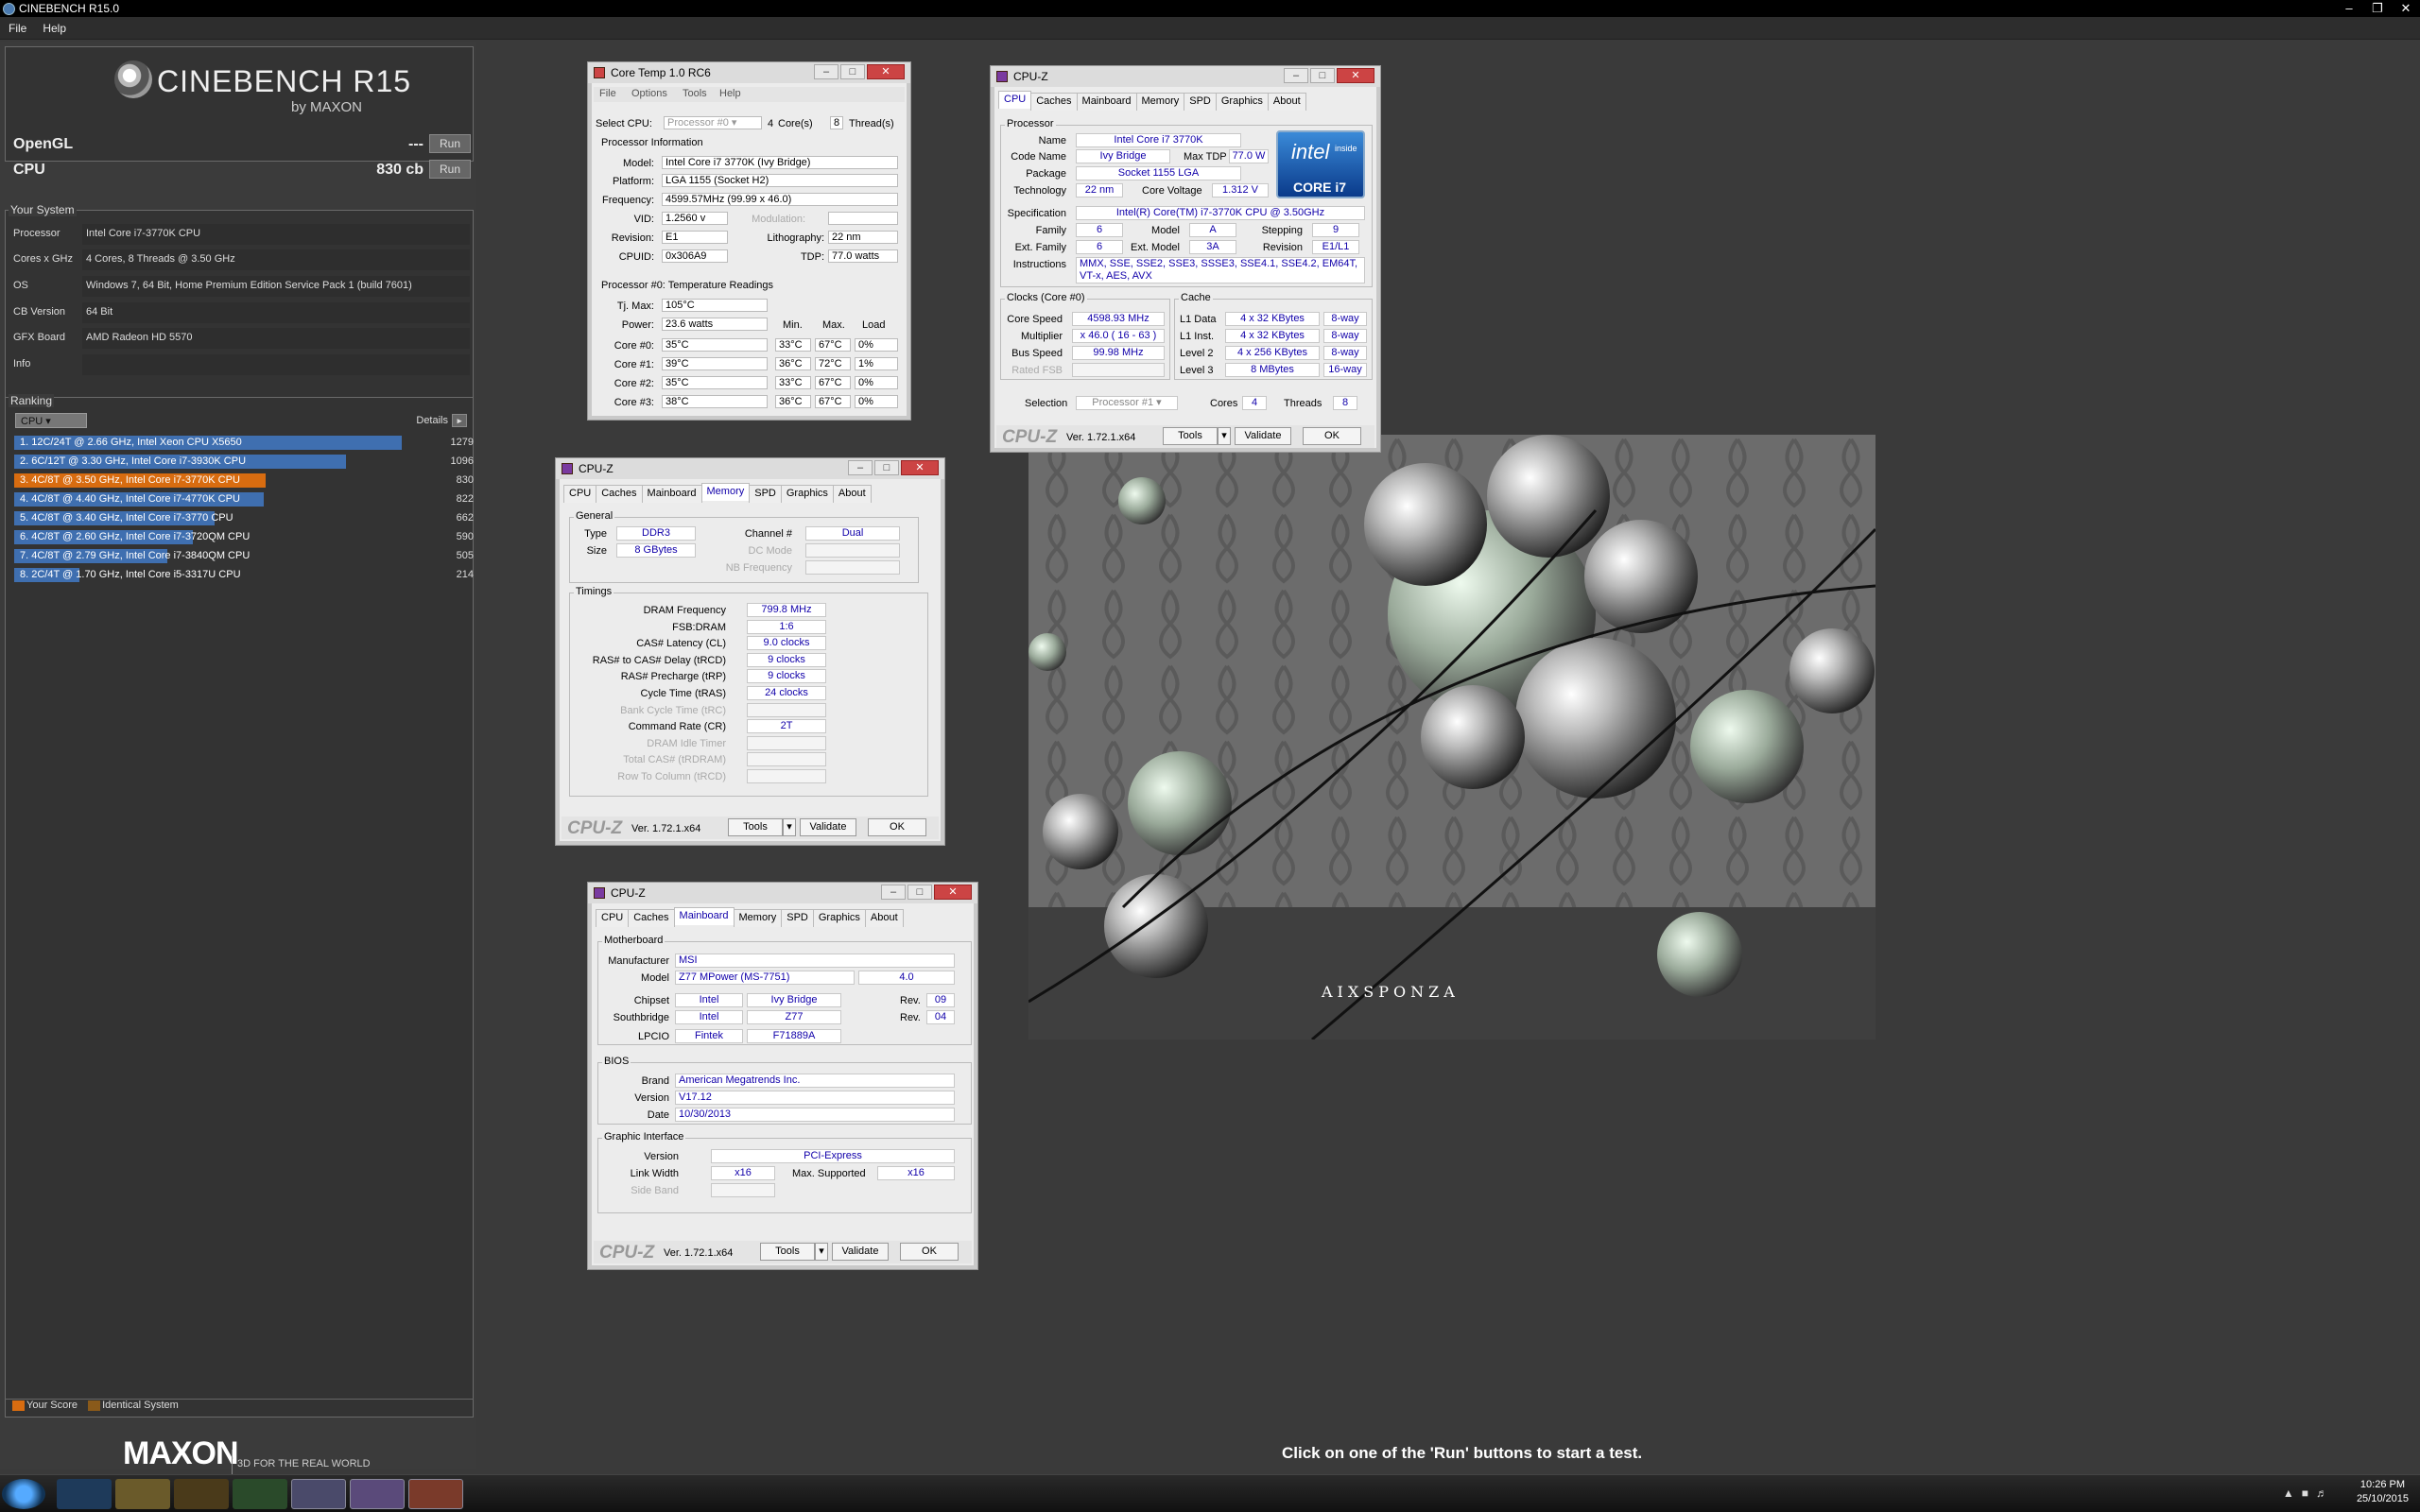 This screenshot has height=1512, width=2420. I want to click on core-min: 36°C, so click(793, 401).